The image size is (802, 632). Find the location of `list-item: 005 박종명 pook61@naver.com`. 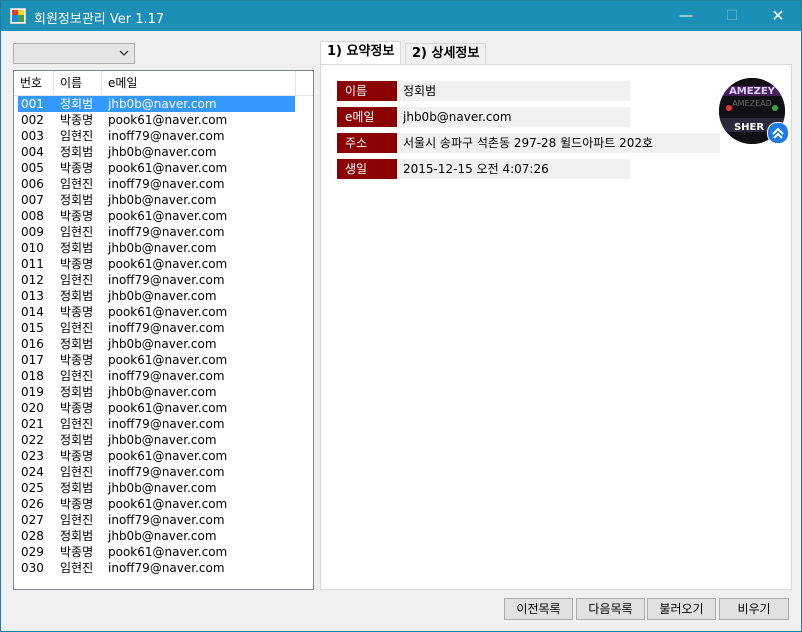

list-item: 005 박종명 pook61@naver.com is located at coordinates (163, 168).